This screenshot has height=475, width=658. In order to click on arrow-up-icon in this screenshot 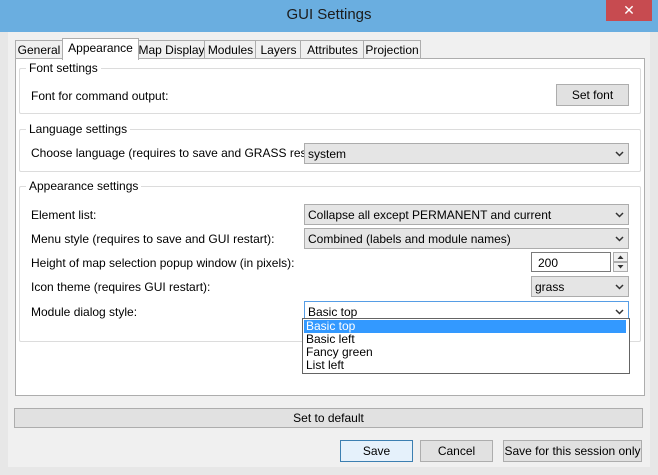, I will do `click(620, 257)`.